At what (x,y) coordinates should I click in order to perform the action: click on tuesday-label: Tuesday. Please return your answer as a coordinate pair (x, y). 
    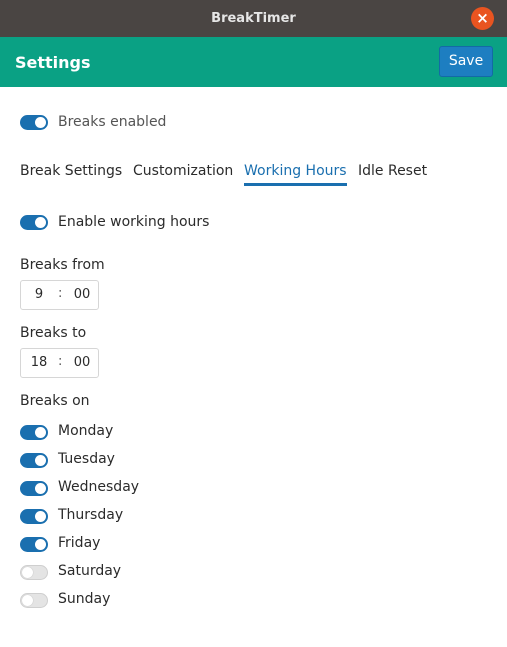
    Looking at the image, I should click on (86, 459).